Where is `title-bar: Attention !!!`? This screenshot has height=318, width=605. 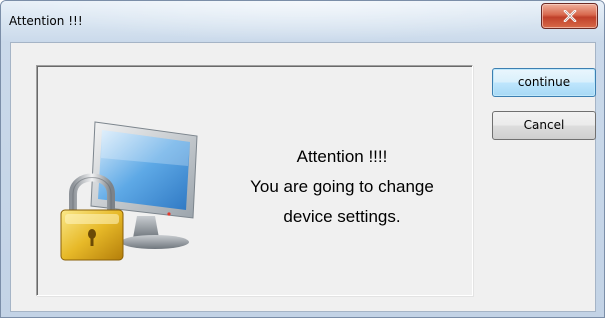
title-bar: Attention !!! is located at coordinates (302, 21).